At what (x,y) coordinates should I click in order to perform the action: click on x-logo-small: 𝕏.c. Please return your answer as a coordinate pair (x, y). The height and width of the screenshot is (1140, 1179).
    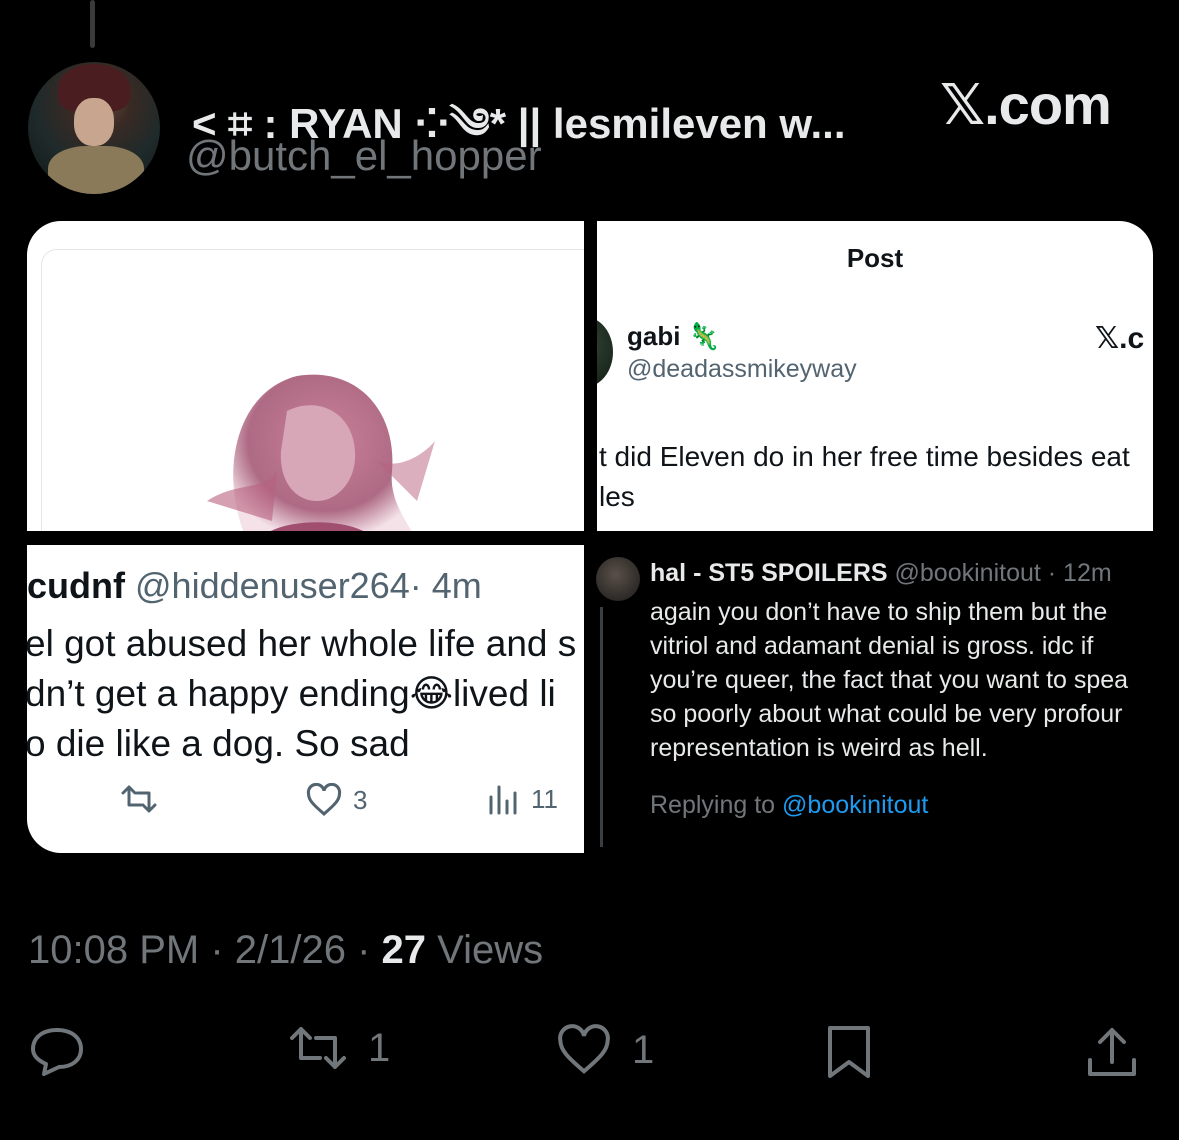
    Looking at the image, I should click on (1120, 338).